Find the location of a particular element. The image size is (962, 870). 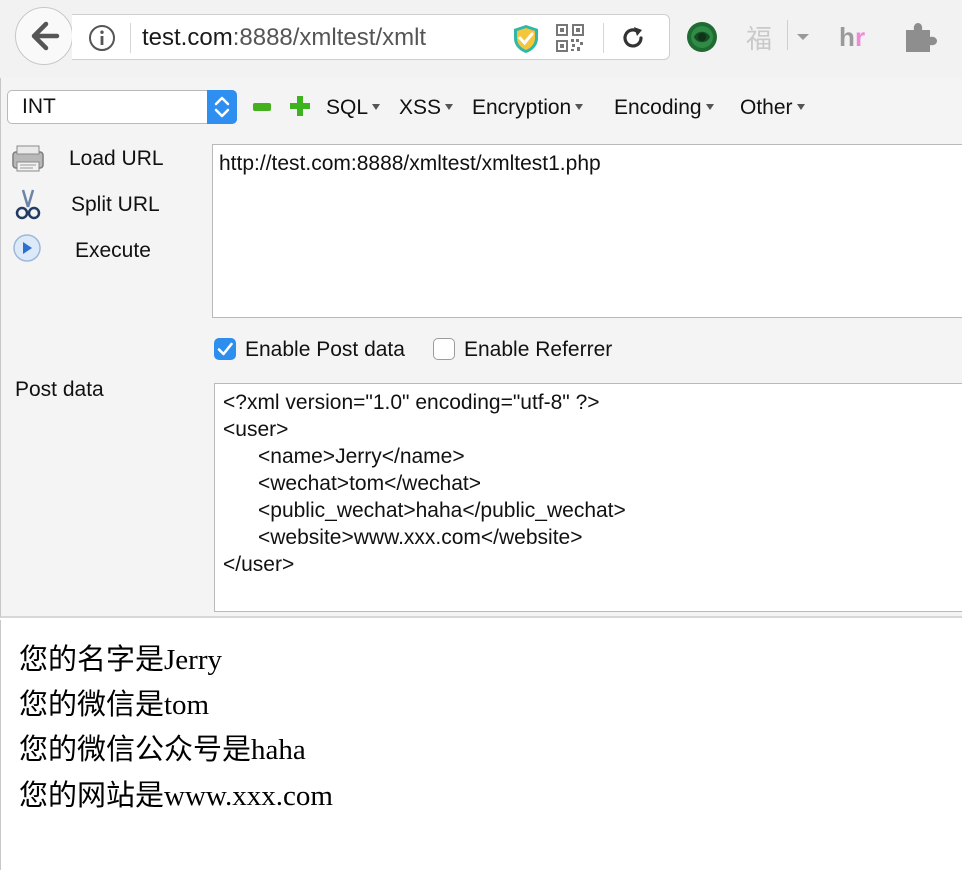

menu-sql: SQL is located at coordinates (353, 108).